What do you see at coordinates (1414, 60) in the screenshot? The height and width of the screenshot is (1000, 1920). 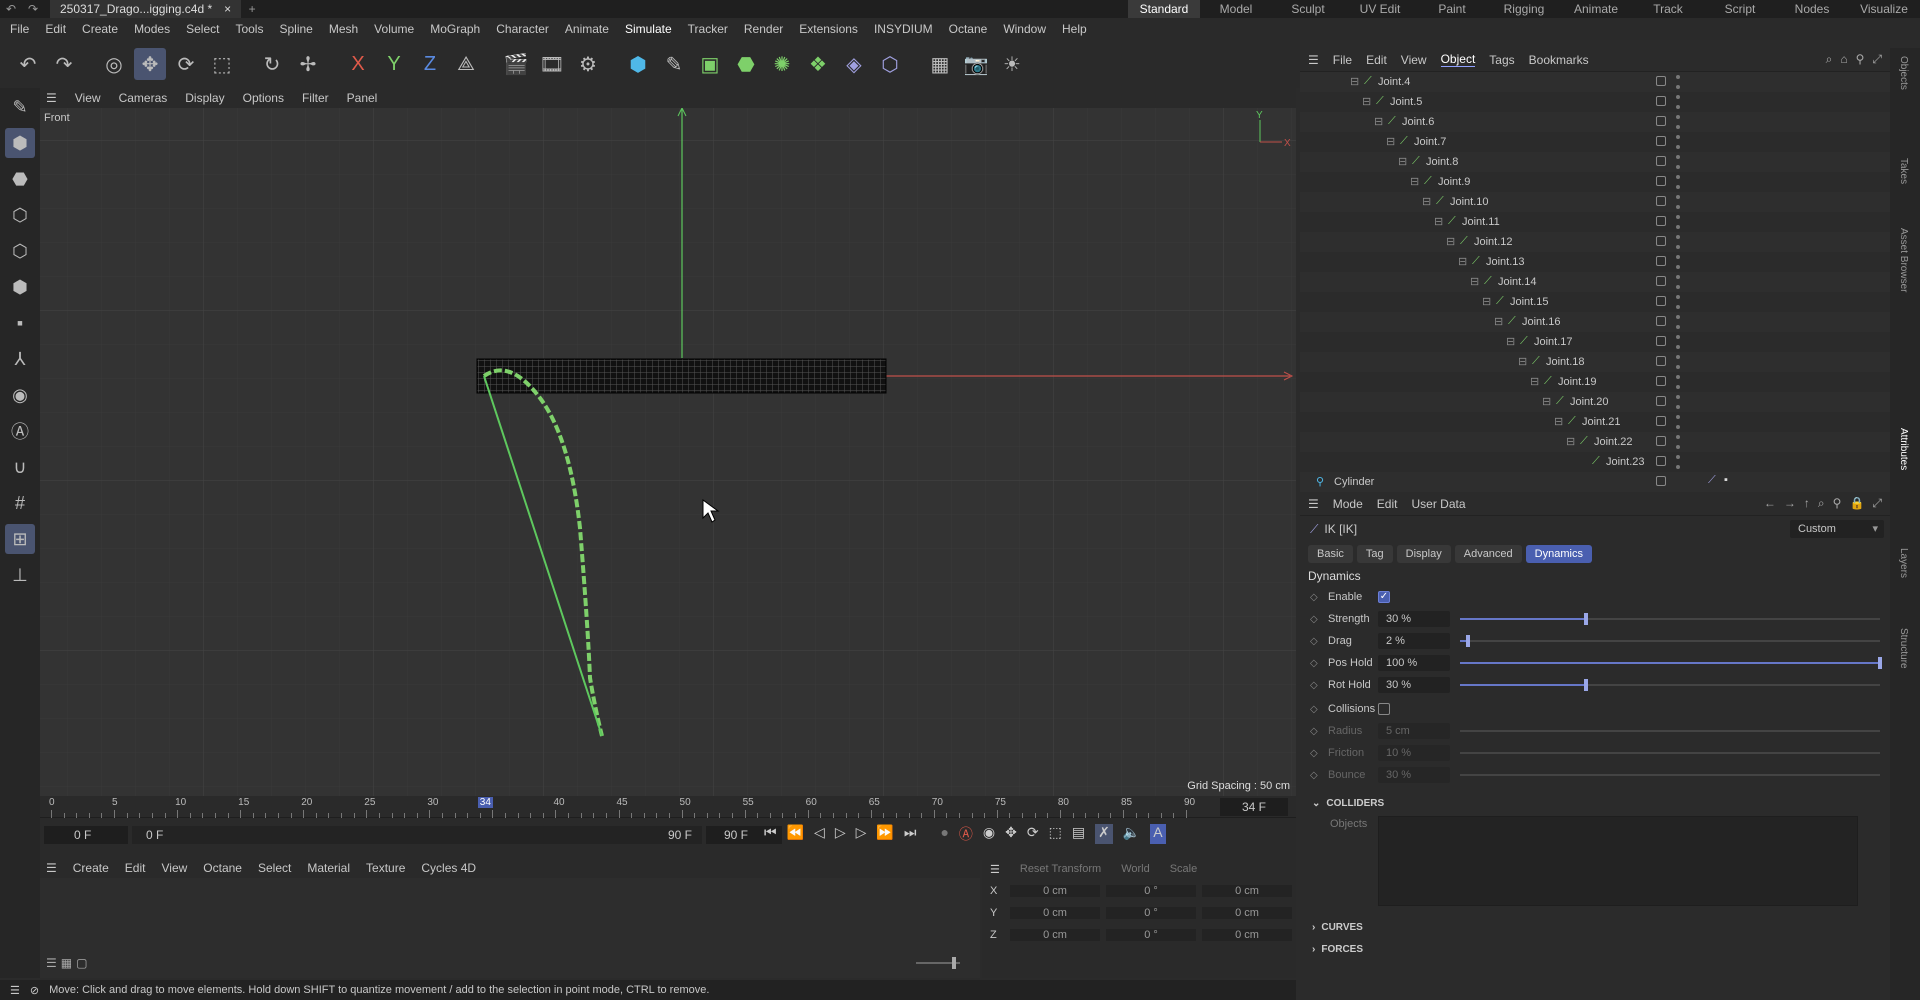 I see `object-menu-view: View` at bounding box center [1414, 60].